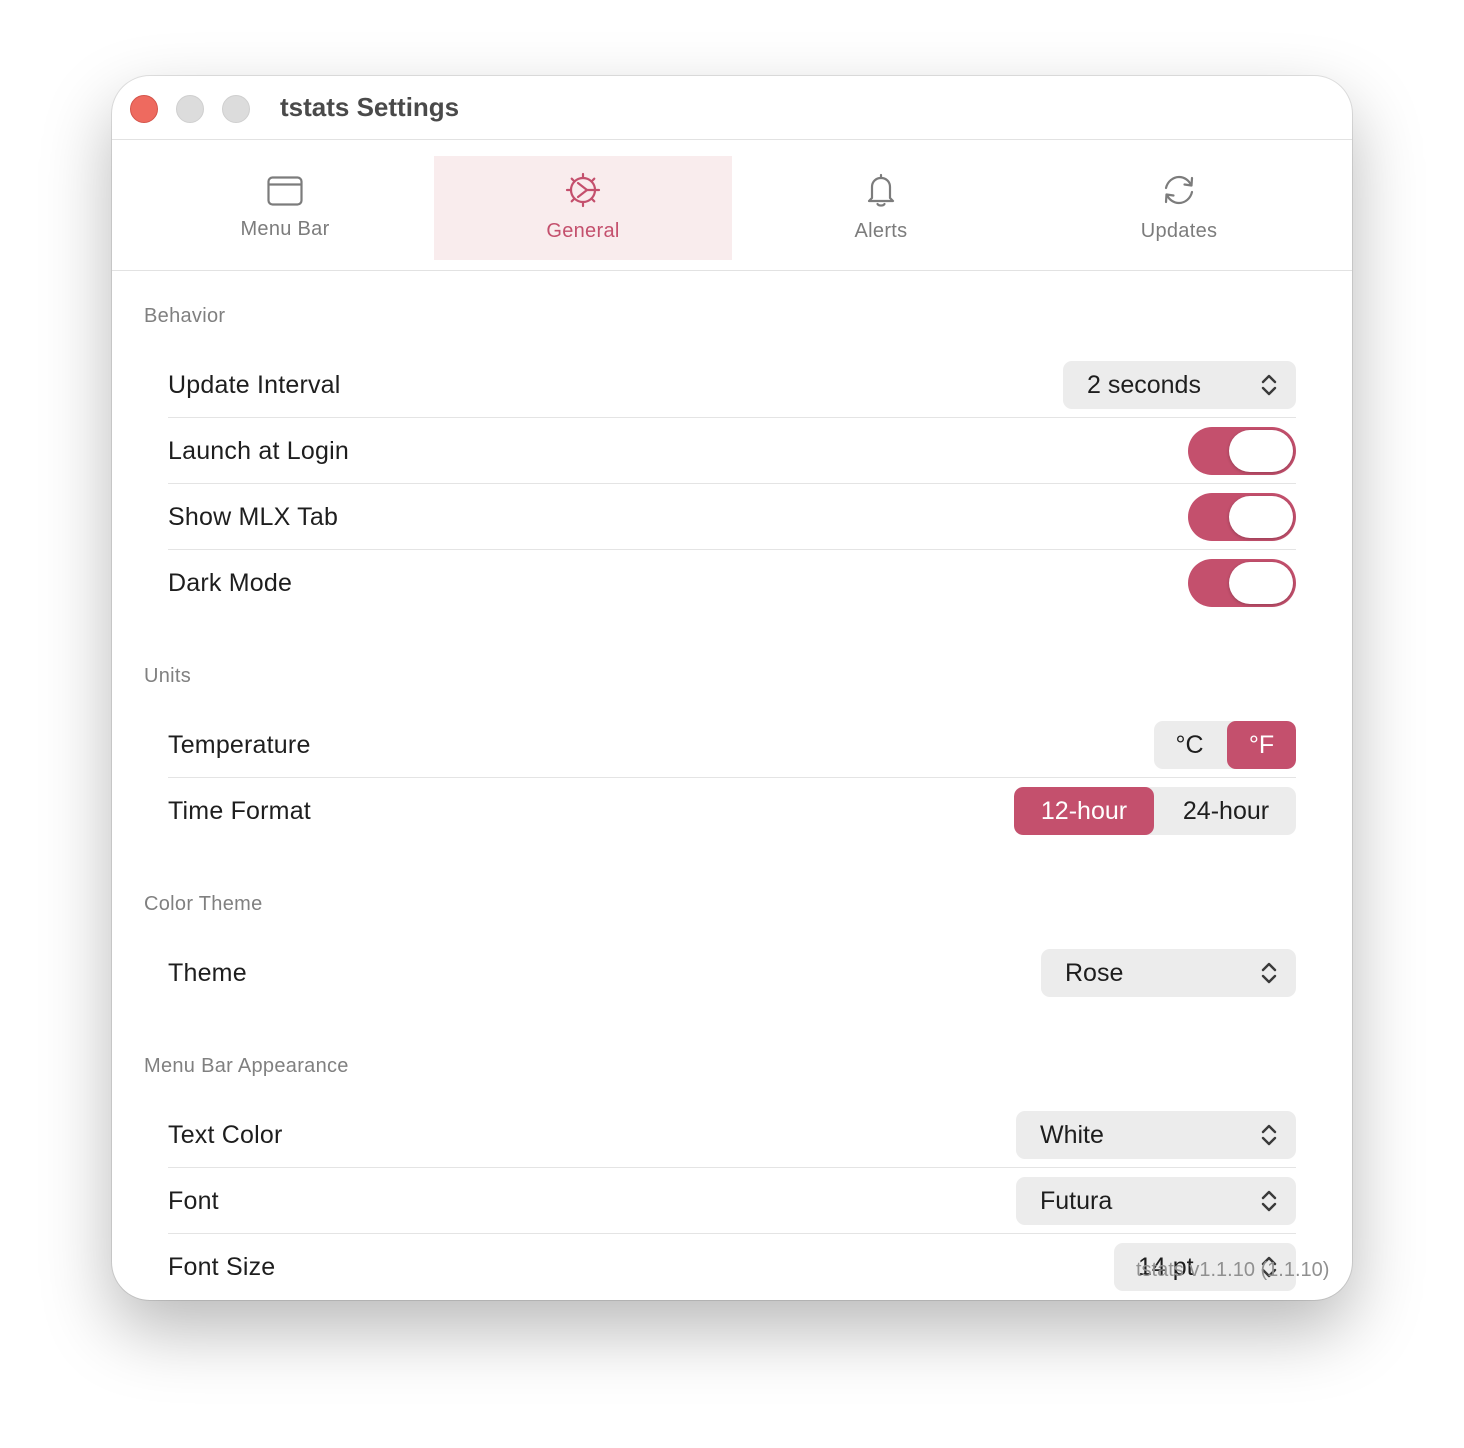  Describe the element at coordinates (1156, 1201) in the screenshot. I see `font-popup: Futura` at that location.